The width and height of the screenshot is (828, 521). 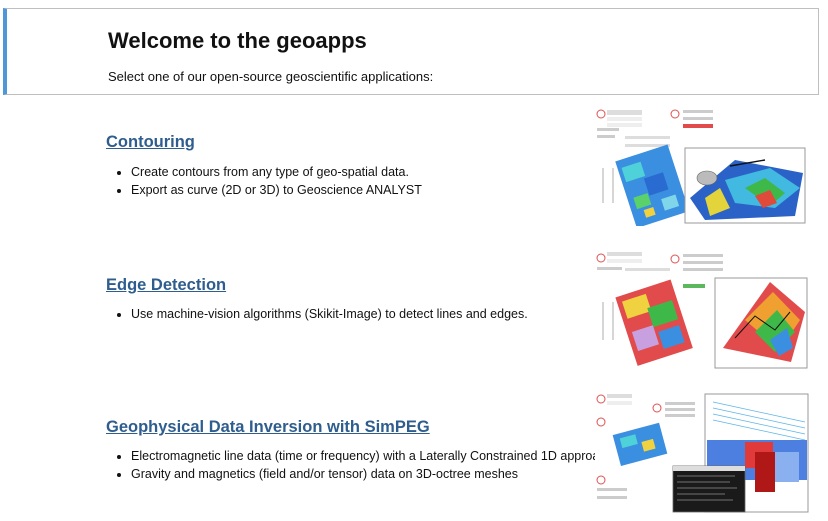 What do you see at coordinates (166, 285) in the screenshot?
I see `edge-detection-link: Edge Detection` at bounding box center [166, 285].